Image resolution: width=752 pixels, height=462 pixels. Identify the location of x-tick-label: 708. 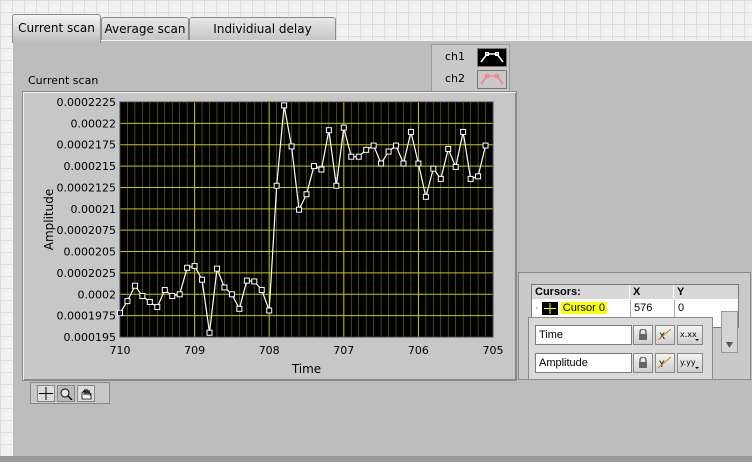
(269, 350).